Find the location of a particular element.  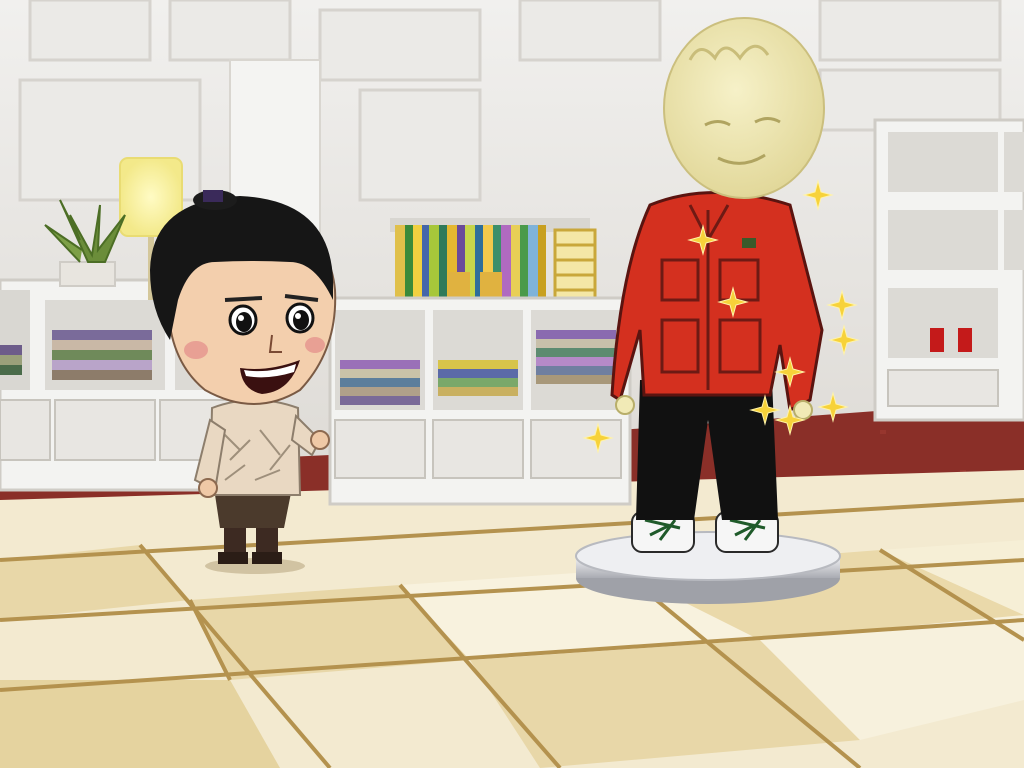

book-shelf-icon is located at coordinates (493, 259).